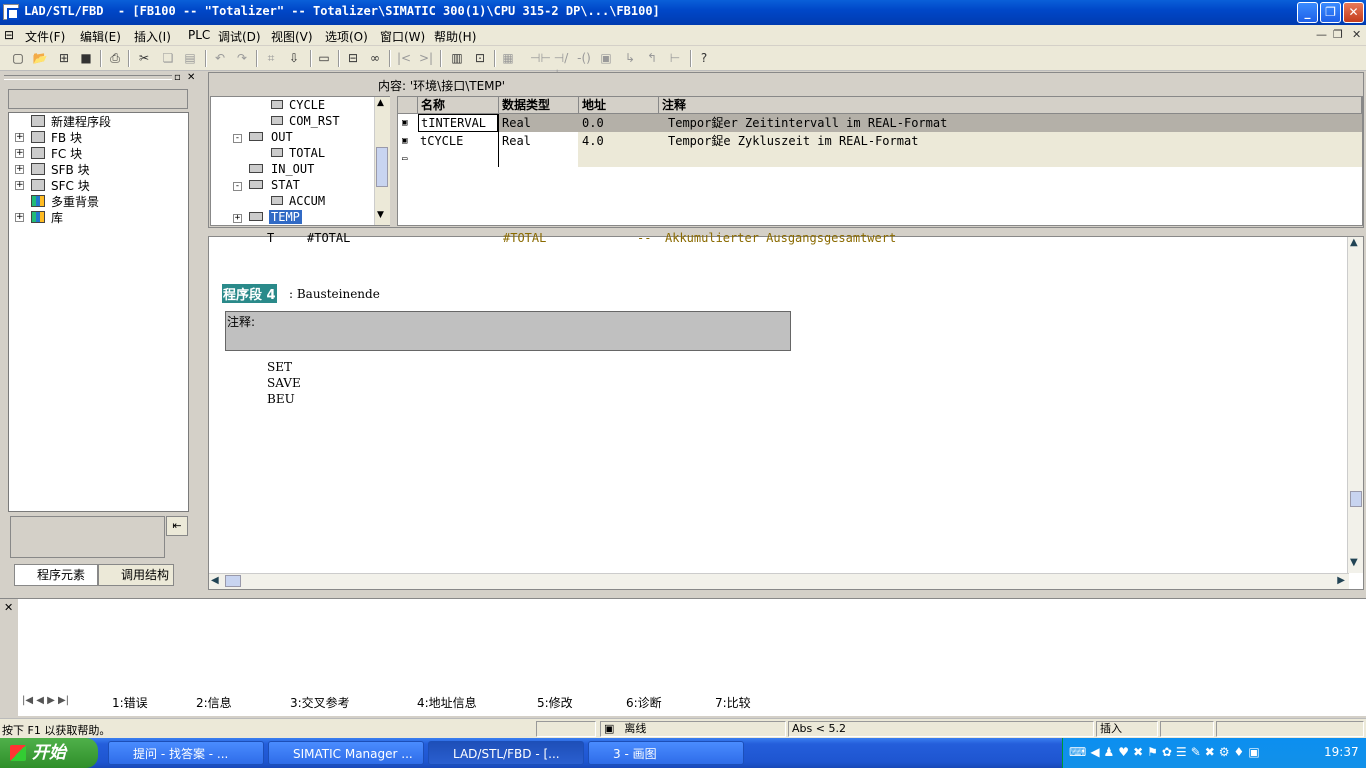  What do you see at coordinates (455, 36) in the screenshot?
I see `menu-help: 帮助(H)` at bounding box center [455, 36].